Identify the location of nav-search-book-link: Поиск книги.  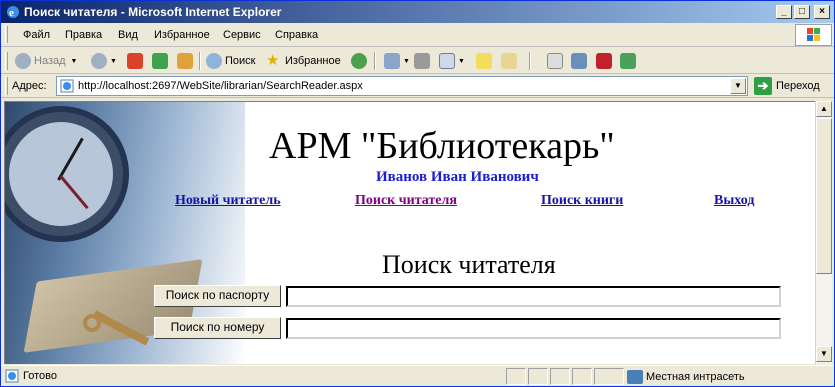
(582, 201).